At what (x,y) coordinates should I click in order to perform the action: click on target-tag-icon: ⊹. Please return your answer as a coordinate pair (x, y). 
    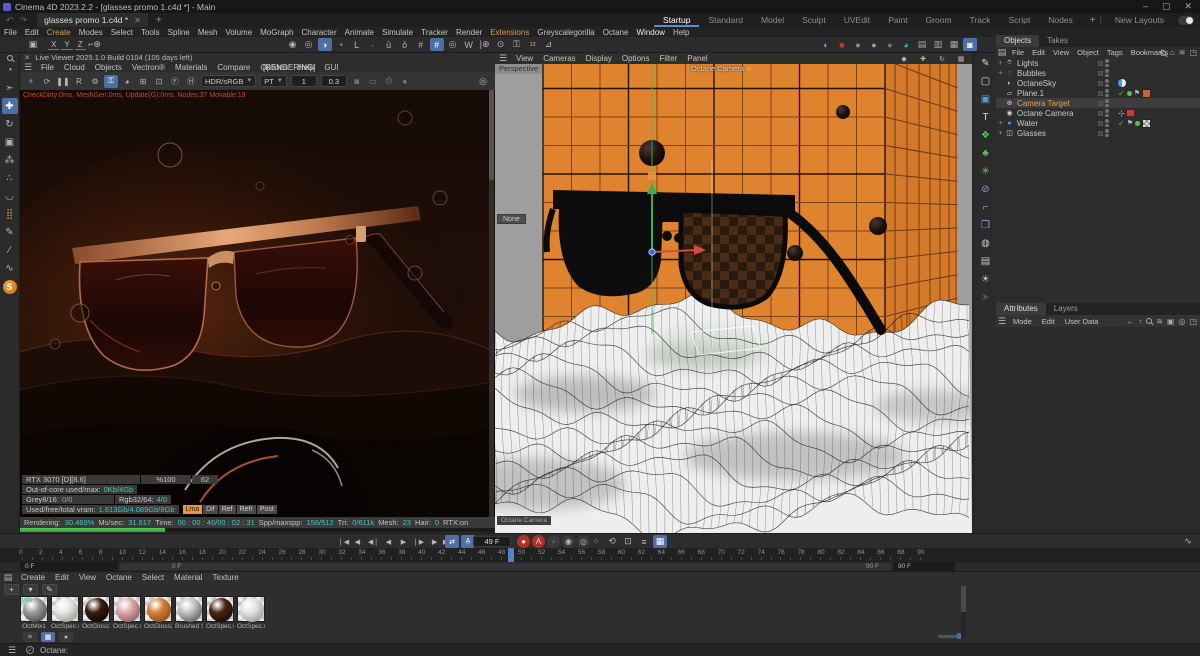
    Looking at the image, I should click on (1121, 113).